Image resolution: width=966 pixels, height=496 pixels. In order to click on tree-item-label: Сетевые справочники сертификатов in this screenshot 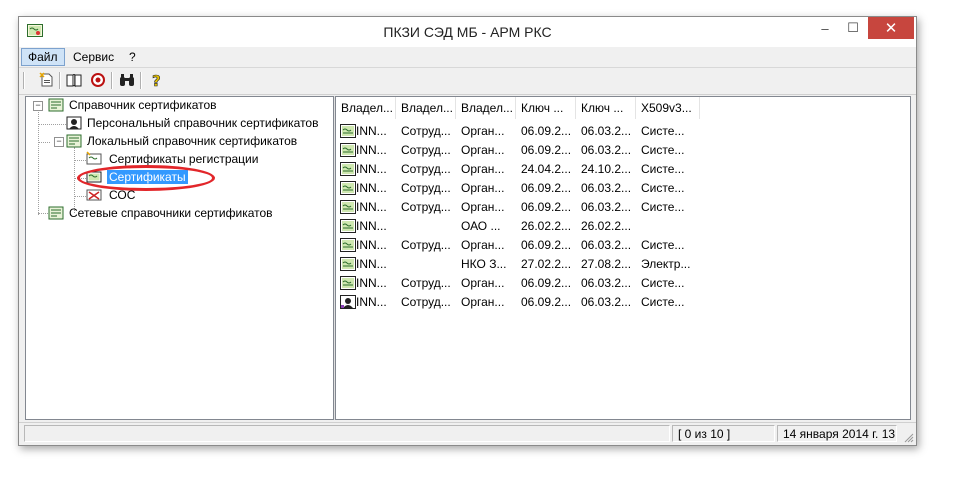, I will do `click(171, 213)`.